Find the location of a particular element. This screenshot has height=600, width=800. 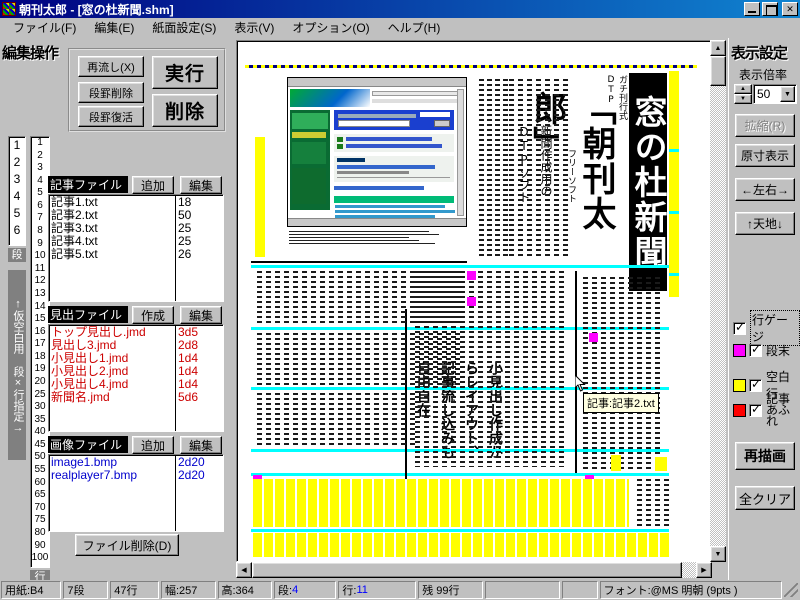

menu-view: 表示(V) is located at coordinates (254, 27).